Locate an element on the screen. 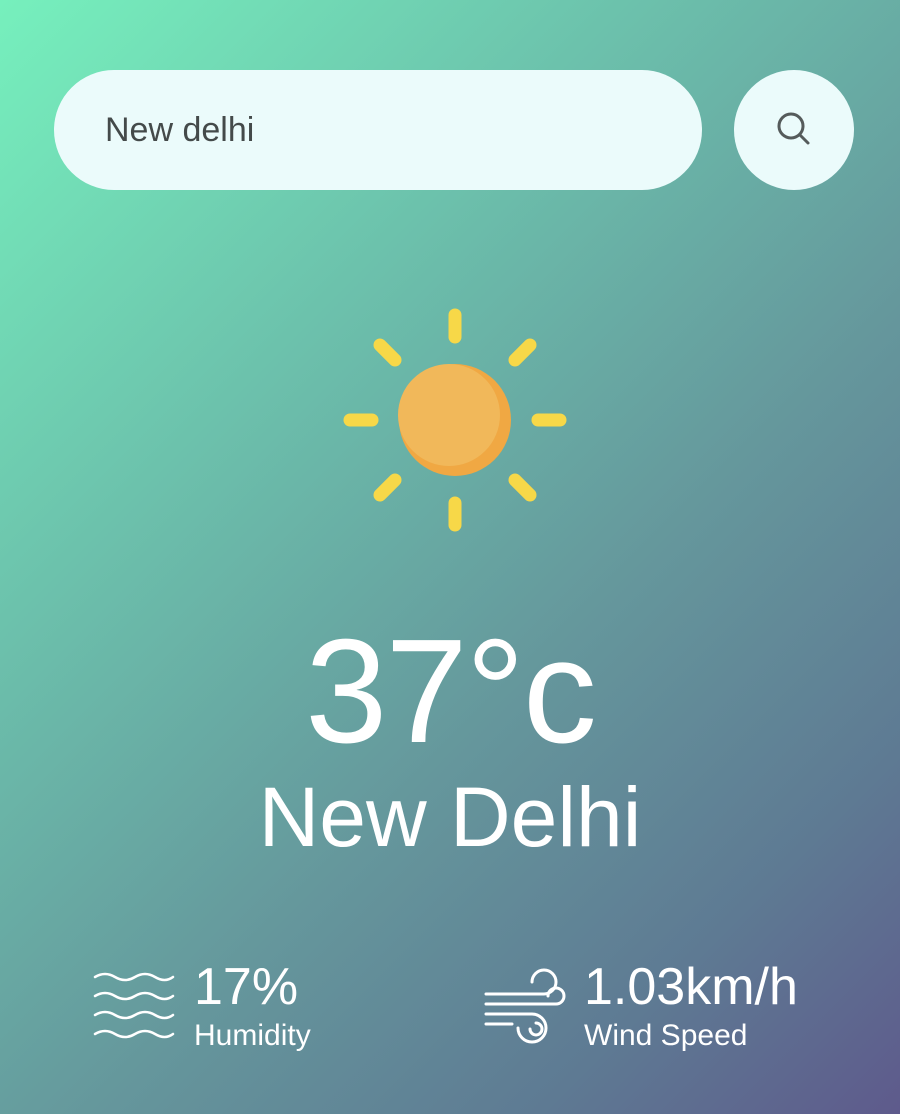 This screenshot has width=900, height=1114. humidity-label: Humidity is located at coordinates (252, 1035).